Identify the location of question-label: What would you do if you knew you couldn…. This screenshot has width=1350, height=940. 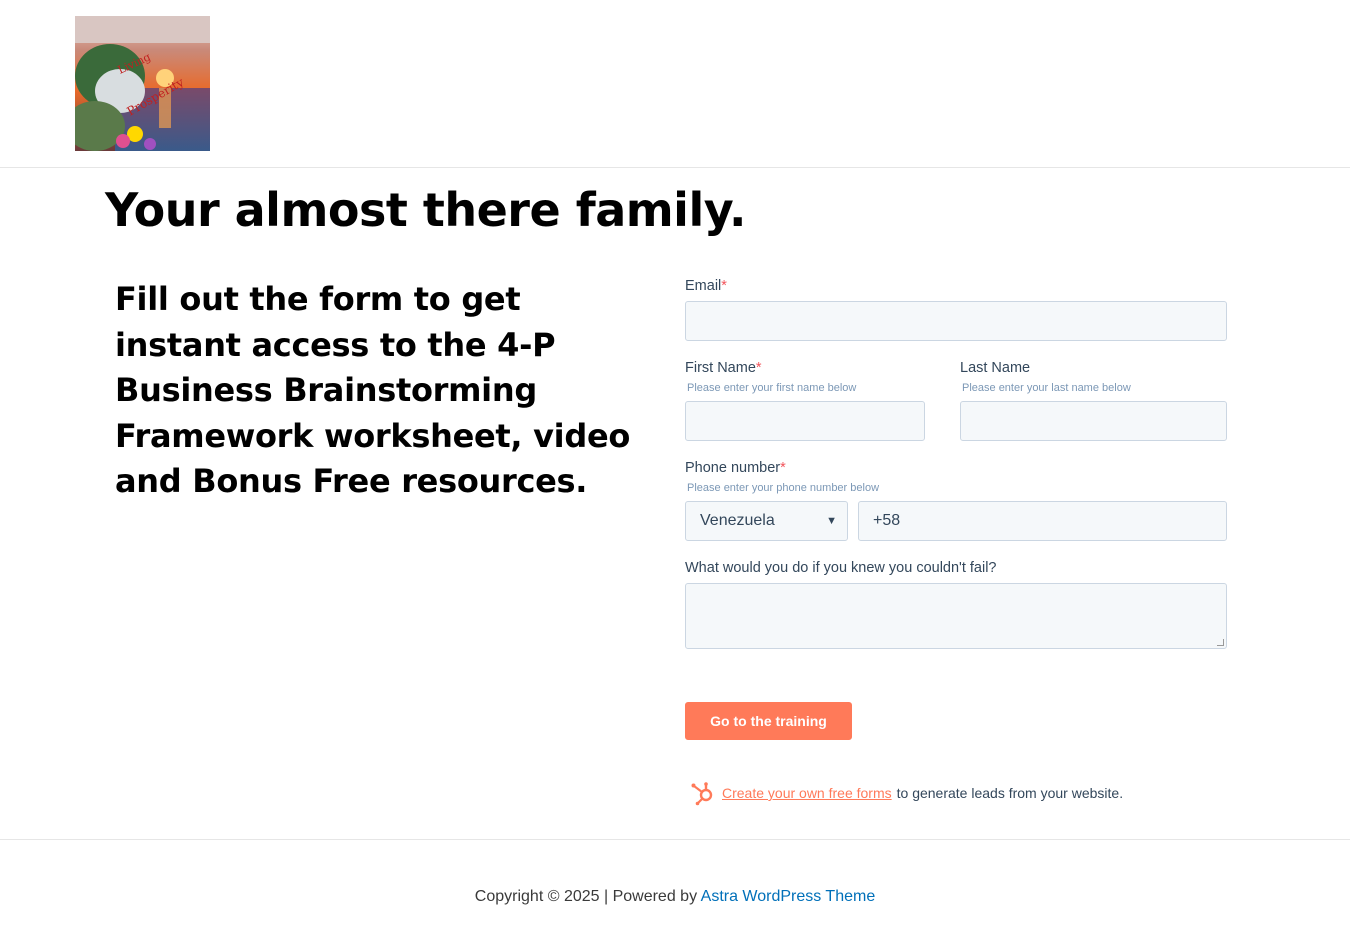
(841, 568).